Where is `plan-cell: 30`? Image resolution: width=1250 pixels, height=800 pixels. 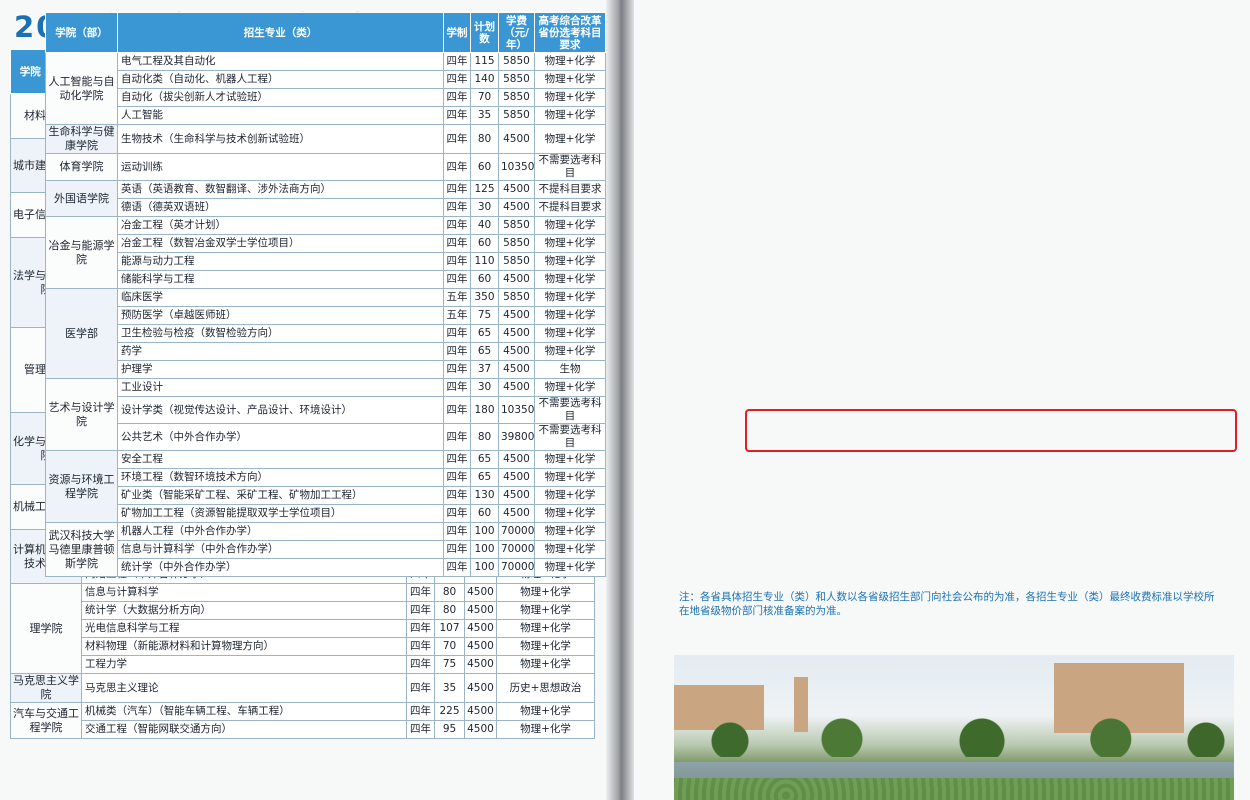 plan-cell: 30 is located at coordinates (484, 207).